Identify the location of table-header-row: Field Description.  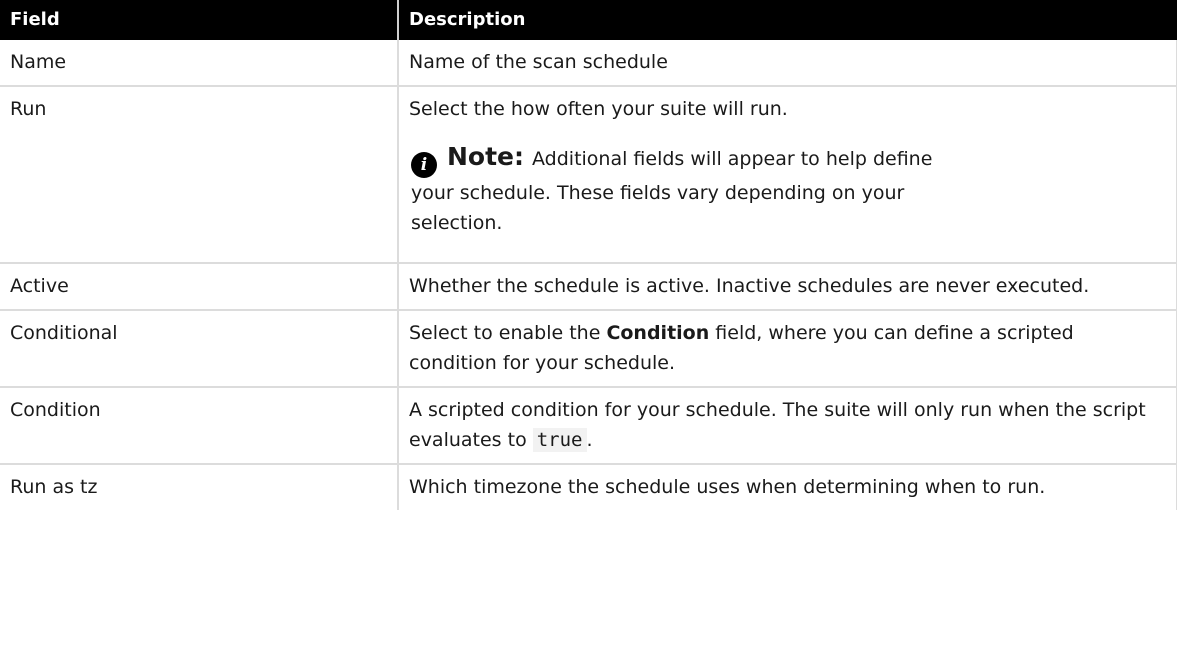
(588, 20).